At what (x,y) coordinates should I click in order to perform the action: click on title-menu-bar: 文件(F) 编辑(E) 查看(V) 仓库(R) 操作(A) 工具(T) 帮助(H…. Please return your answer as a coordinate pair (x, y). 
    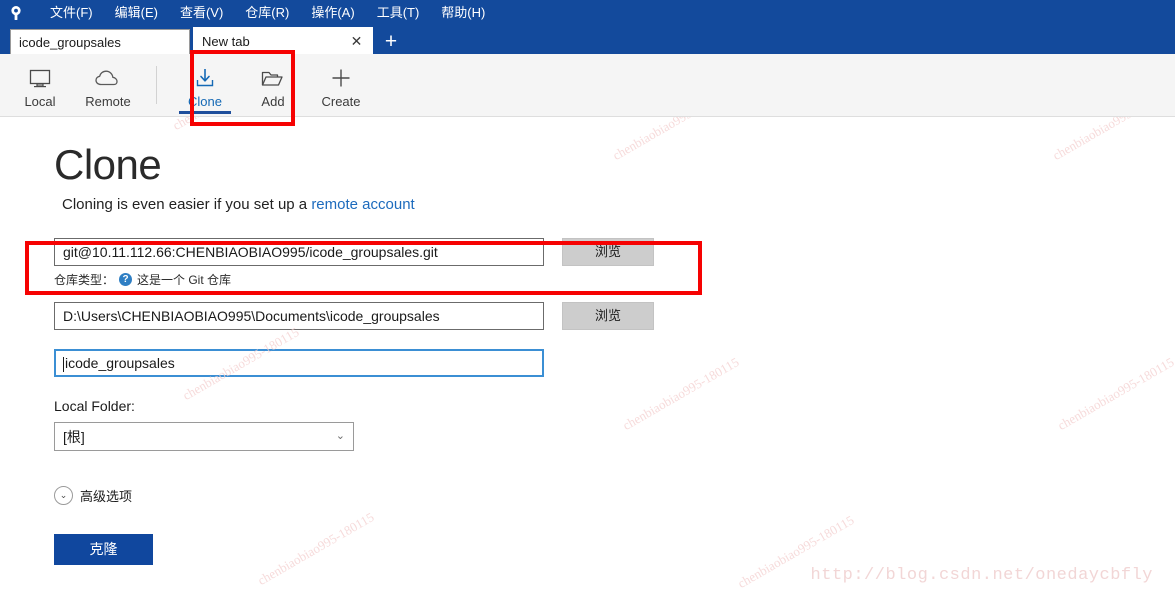
    Looking at the image, I should click on (587, 13).